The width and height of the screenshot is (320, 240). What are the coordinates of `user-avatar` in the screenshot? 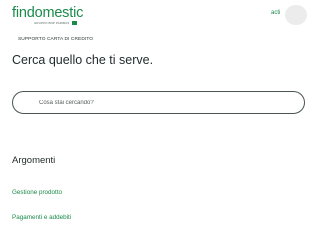 It's located at (296, 15).